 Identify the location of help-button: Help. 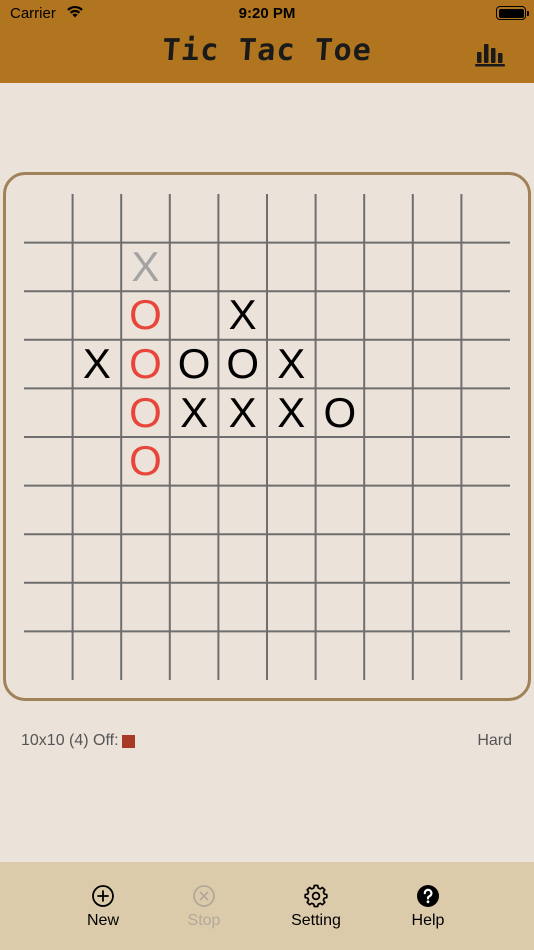
(428, 907).